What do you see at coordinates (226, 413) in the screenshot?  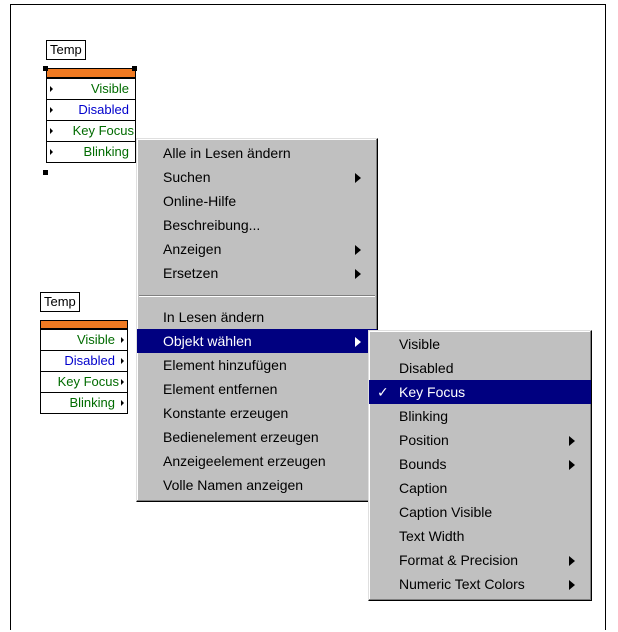 I see `menu-item-label: Konstante erzeugen` at bounding box center [226, 413].